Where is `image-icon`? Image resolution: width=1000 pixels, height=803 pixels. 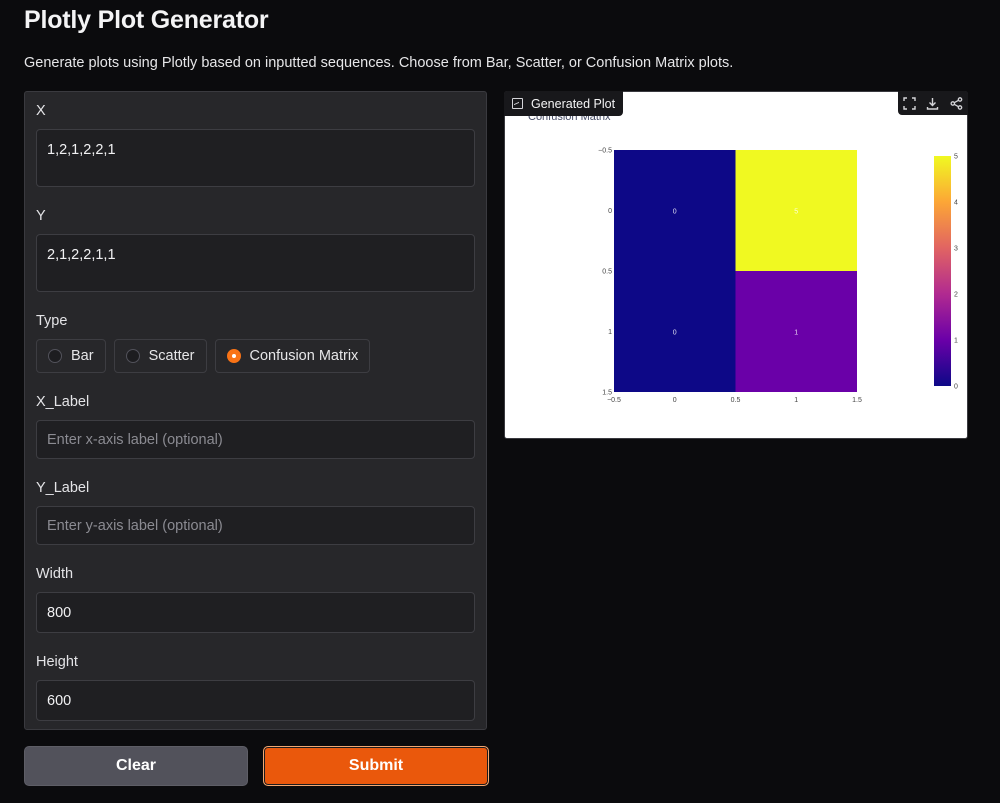
image-icon is located at coordinates (517, 103).